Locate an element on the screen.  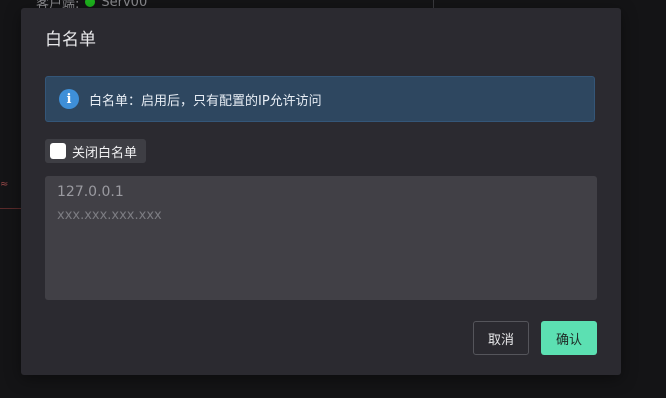
disable-whitelist-label: 关闭白名单 is located at coordinates (105, 153).